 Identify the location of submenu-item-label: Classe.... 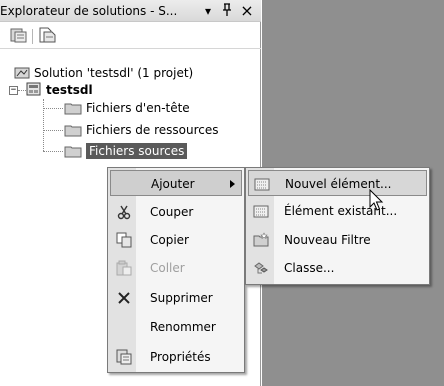
(309, 268).